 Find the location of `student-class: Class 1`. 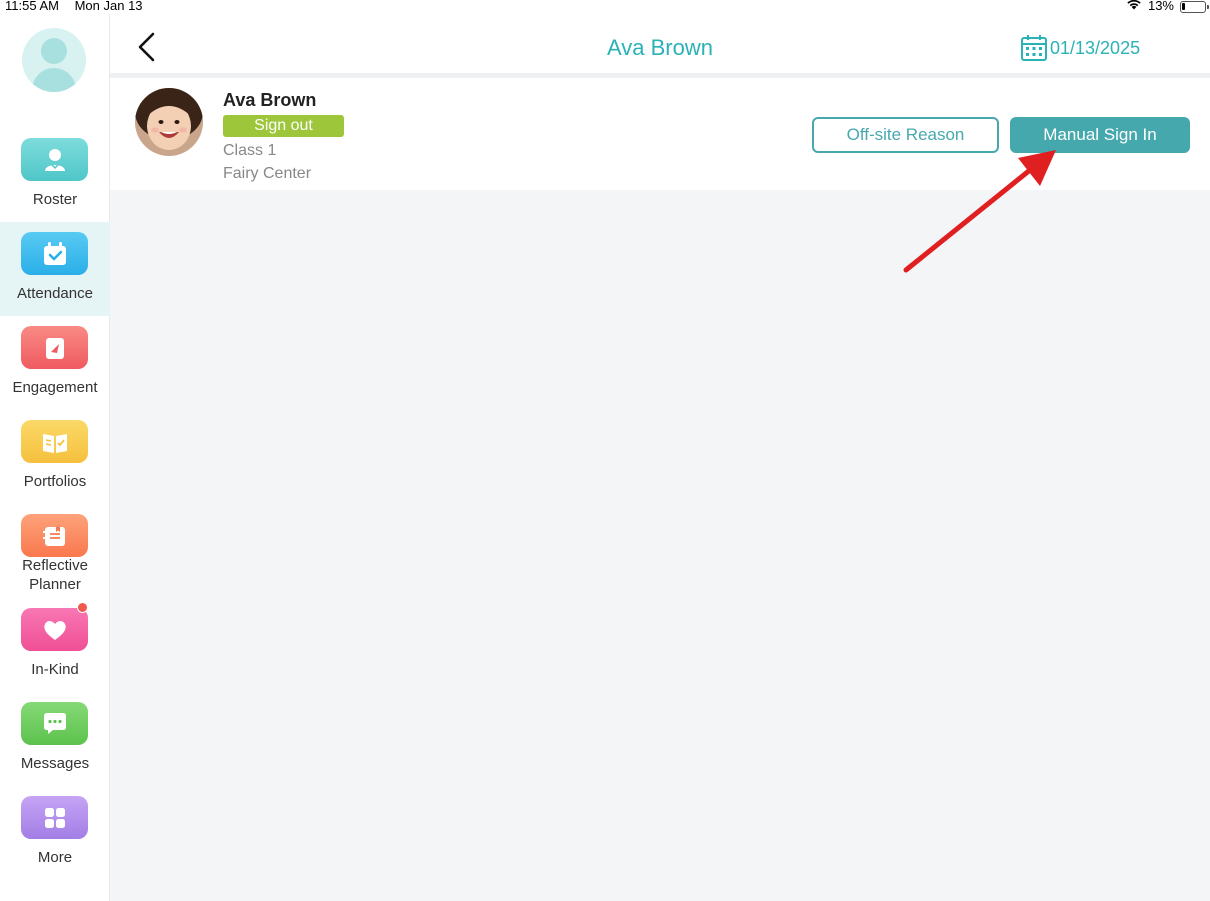

student-class: Class 1 is located at coordinates (250, 150).